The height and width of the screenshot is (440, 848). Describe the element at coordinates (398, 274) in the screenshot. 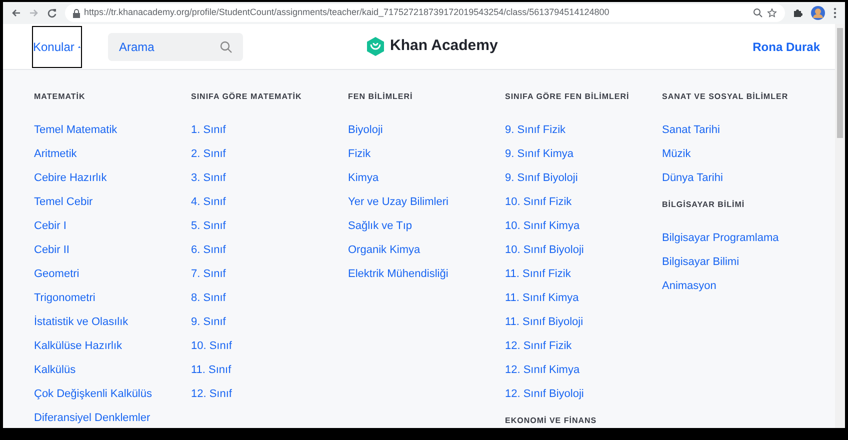

I see `topic-link: Elektrik Mühendisliği` at that location.